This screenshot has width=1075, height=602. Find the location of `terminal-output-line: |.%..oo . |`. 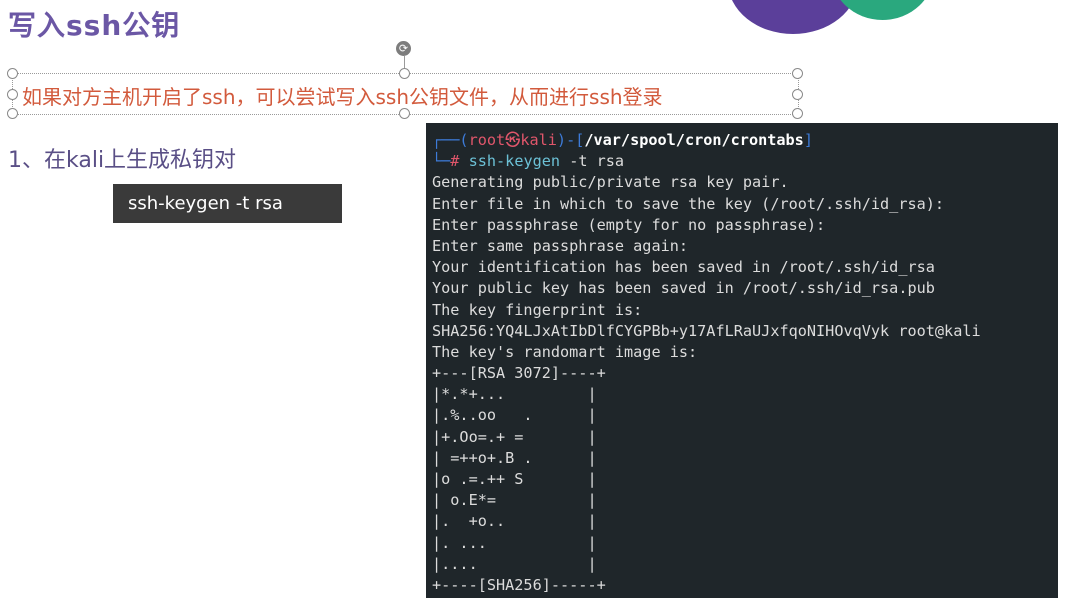

terminal-output-line: |.%..oo . | is located at coordinates (514, 415).